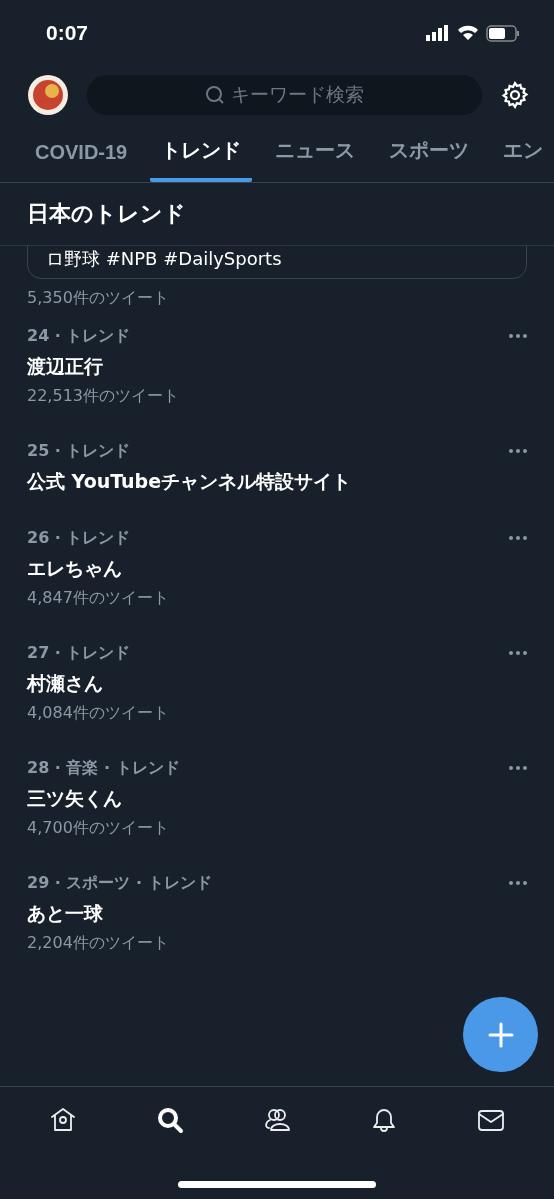 This screenshot has width=554, height=1199. I want to click on search-field: キーワード検索, so click(284, 95).